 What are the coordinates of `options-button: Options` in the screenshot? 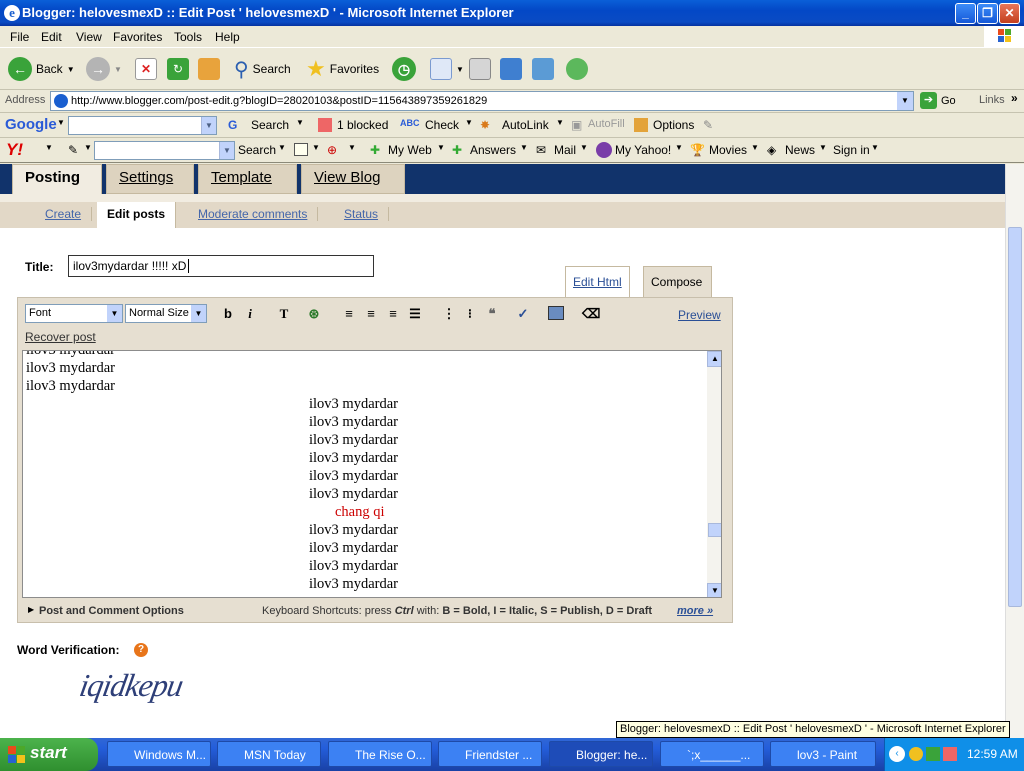 It's located at (673, 125).